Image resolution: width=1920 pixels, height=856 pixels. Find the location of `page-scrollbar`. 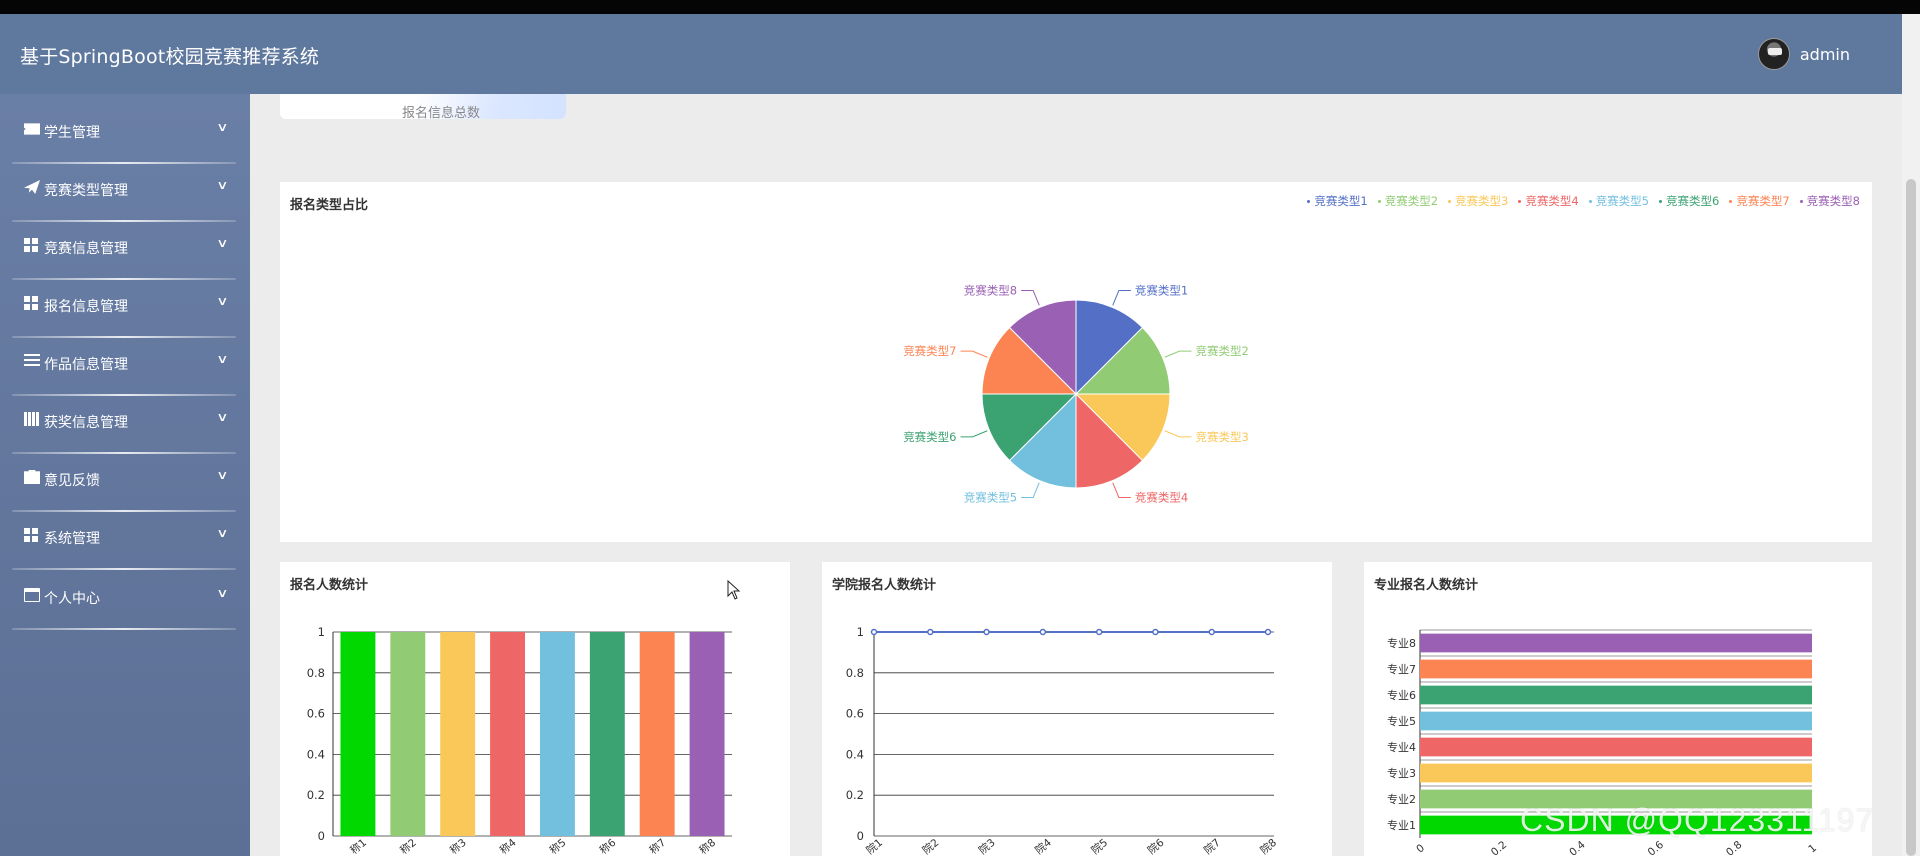

page-scrollbar is located at coordinates (1911, 435).